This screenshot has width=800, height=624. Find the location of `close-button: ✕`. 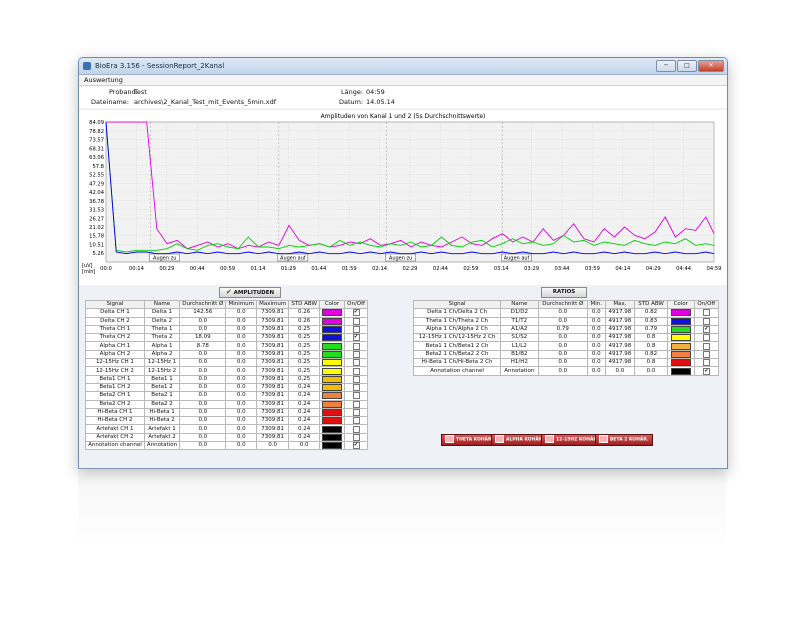

close-button: ✕ is located at coordinates (711, 66).